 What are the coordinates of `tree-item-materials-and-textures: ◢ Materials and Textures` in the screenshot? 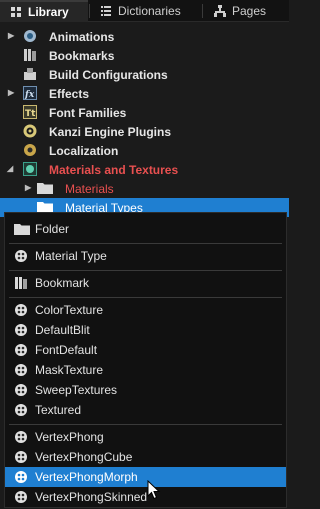 It's located at (144, 169).